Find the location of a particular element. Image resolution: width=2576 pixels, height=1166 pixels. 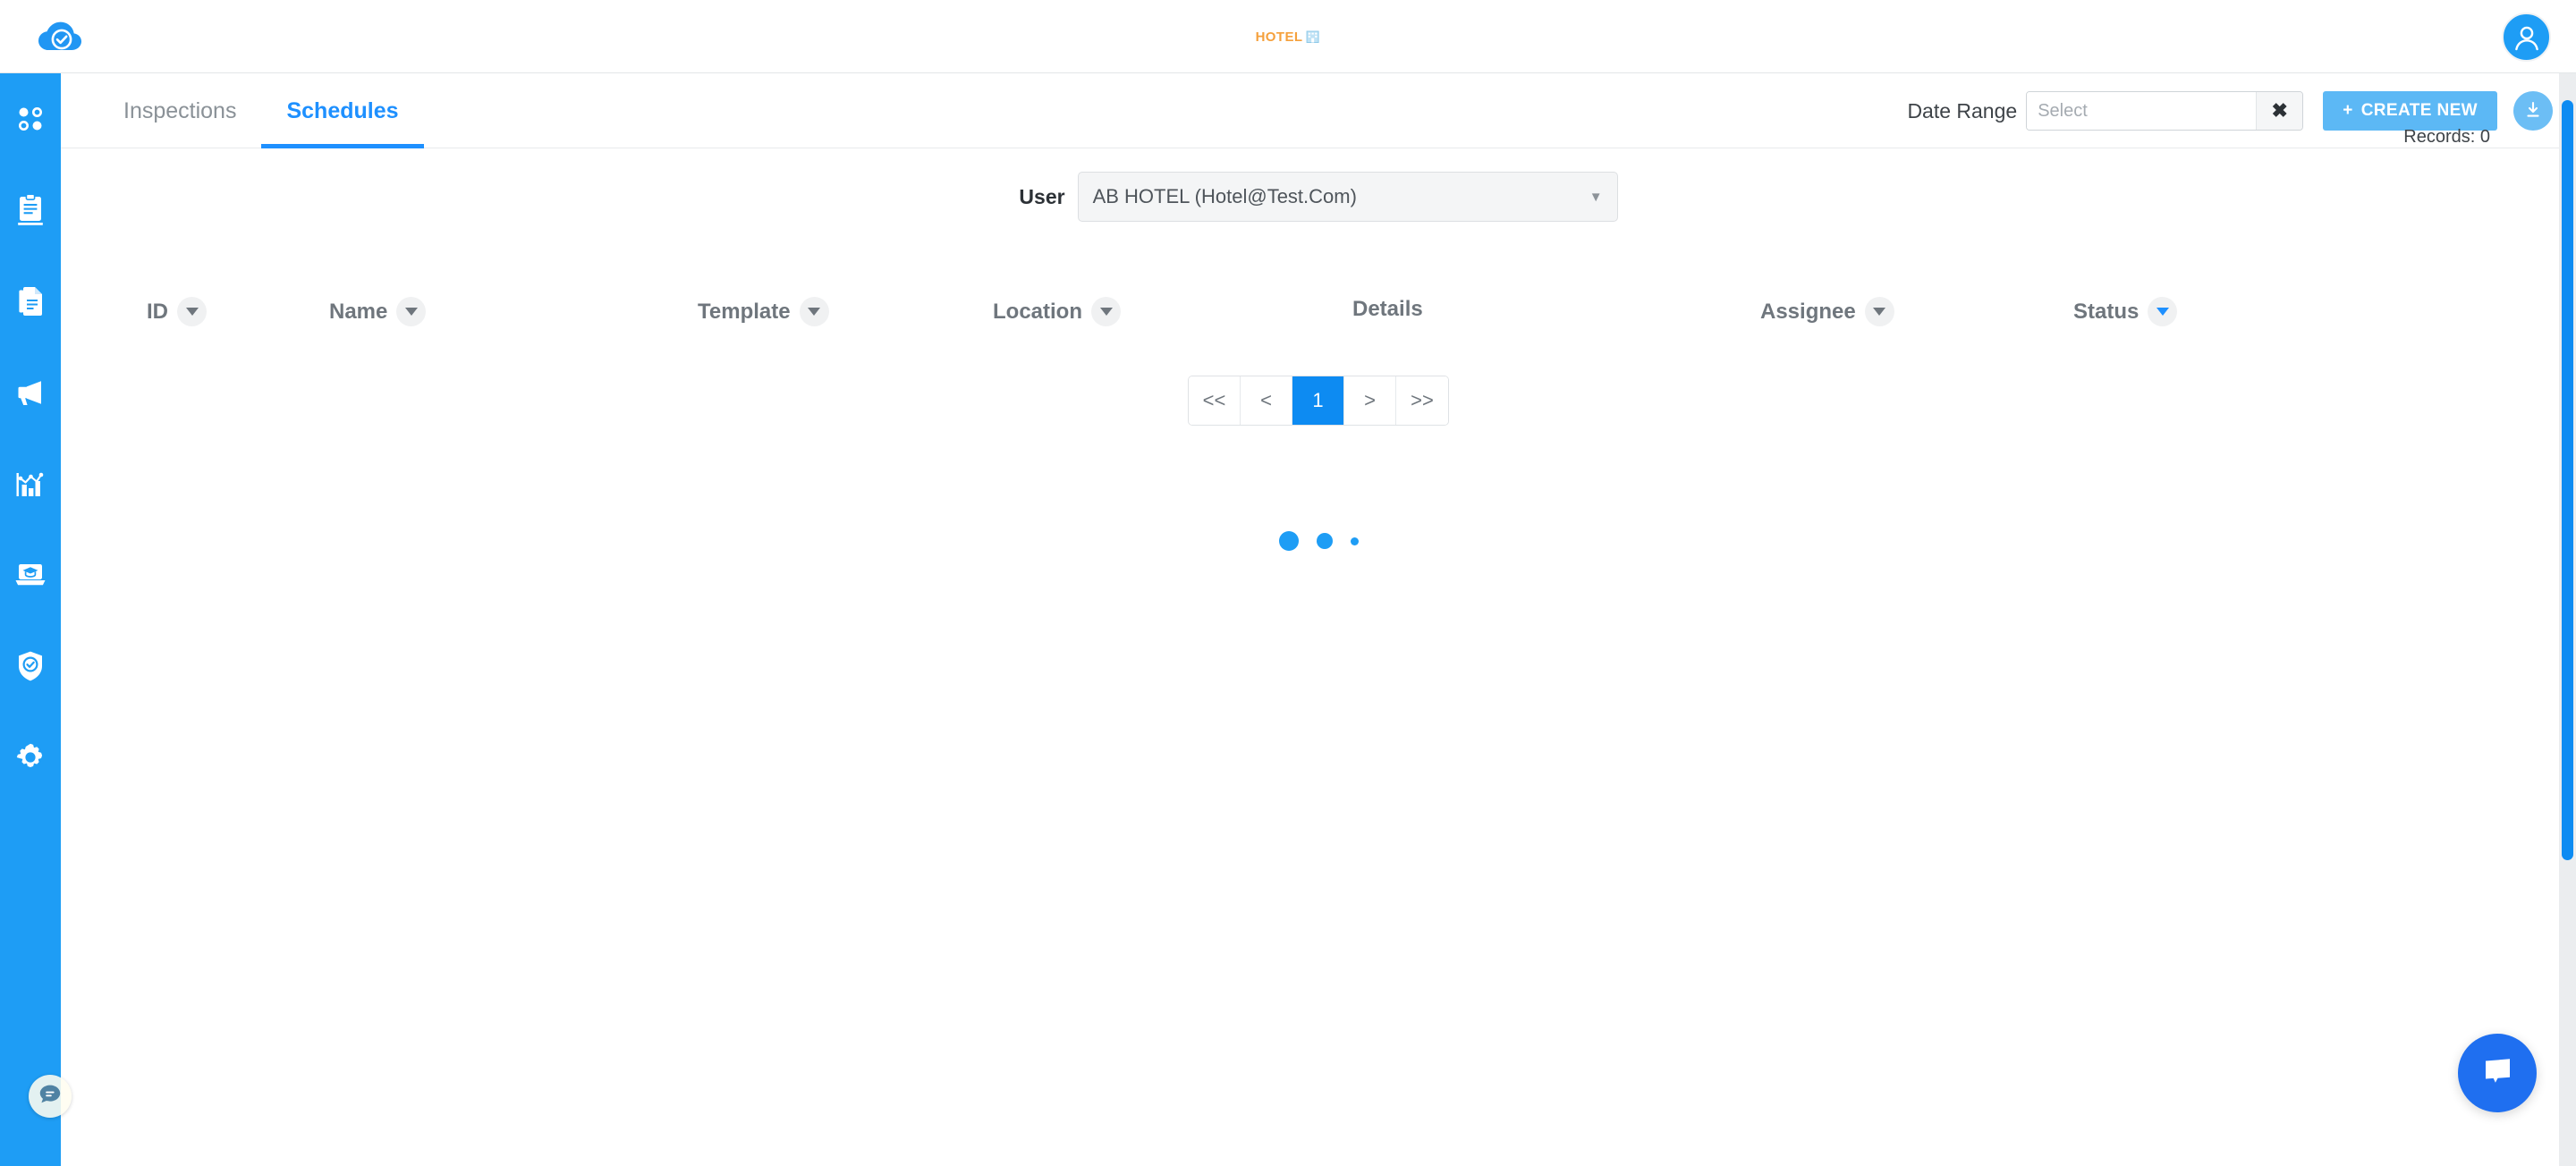

column-location: Location is located at coordinates (1057, 311).